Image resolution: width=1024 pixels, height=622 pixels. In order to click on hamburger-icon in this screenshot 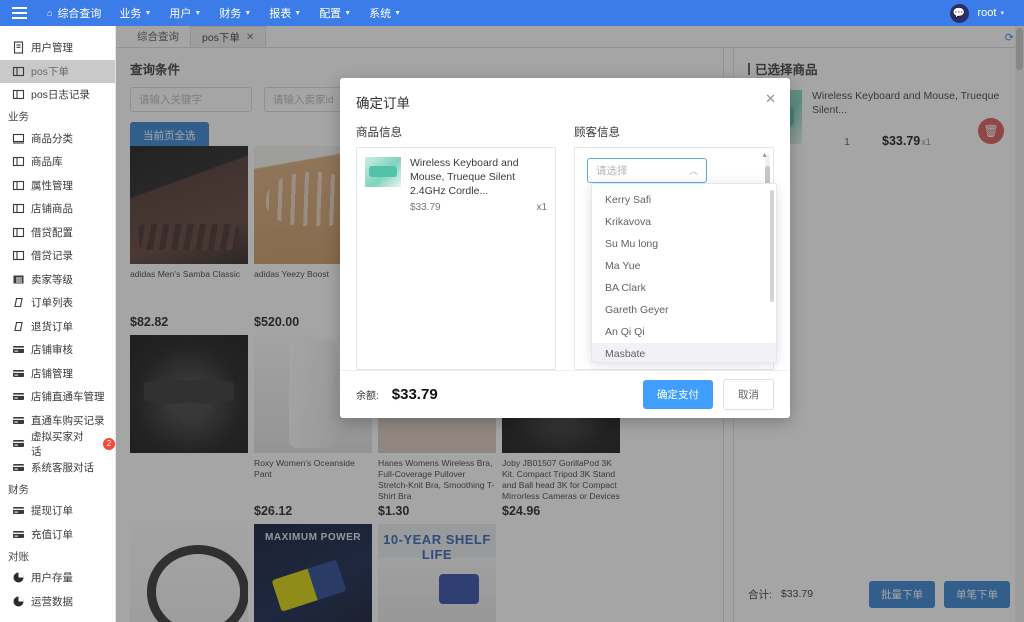, I will do `click(19, 13)`.